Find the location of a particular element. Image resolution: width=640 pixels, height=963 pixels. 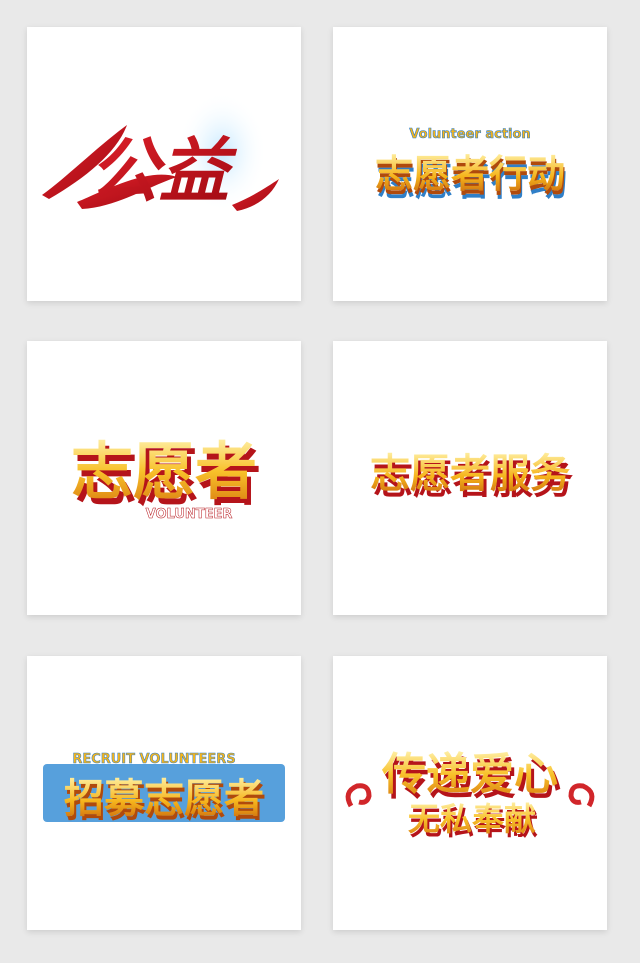

swirl-left-icon is located at coordinates (358, 795).